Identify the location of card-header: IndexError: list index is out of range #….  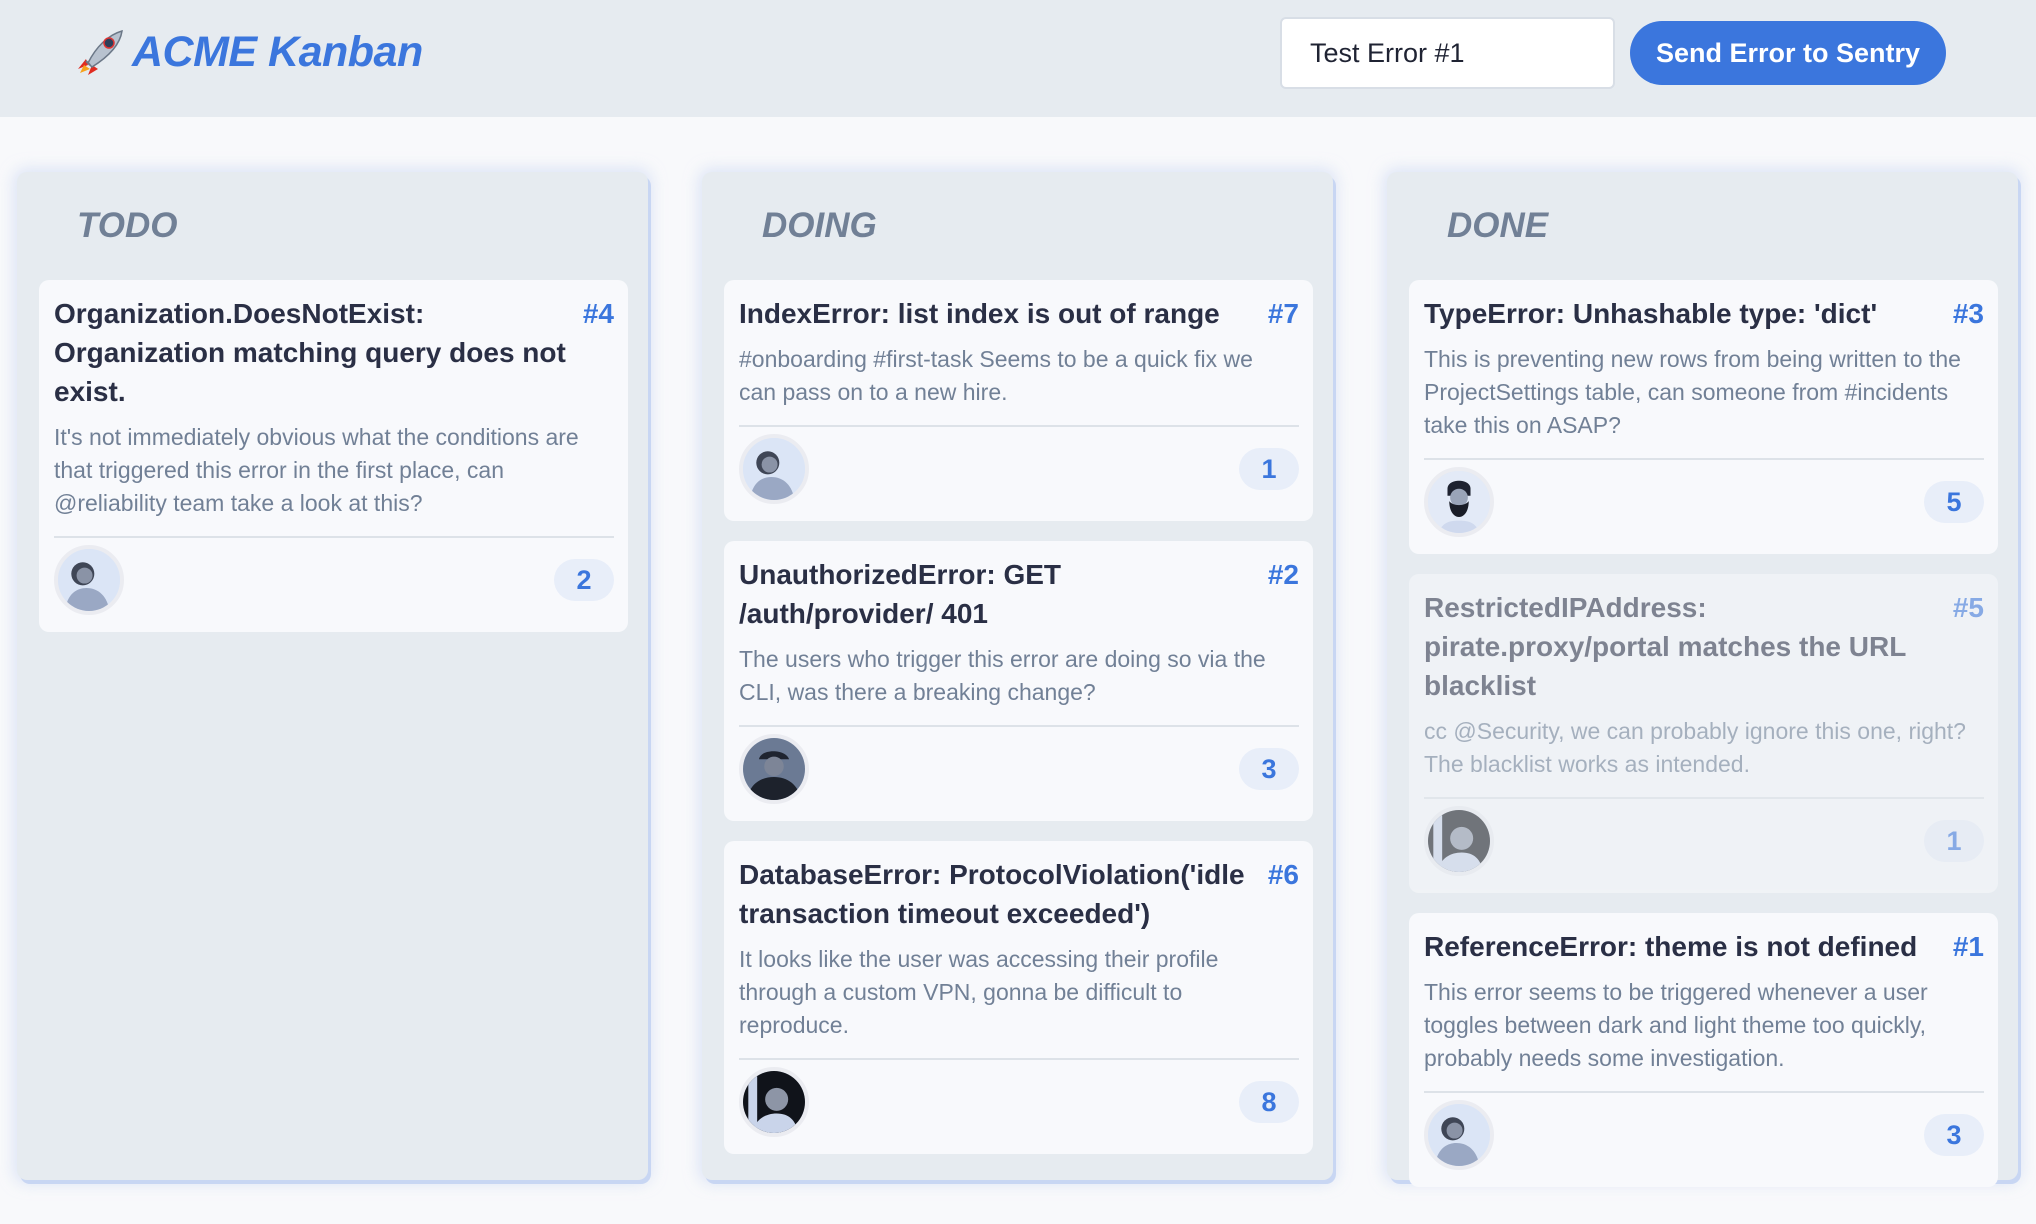
(1019, 313).